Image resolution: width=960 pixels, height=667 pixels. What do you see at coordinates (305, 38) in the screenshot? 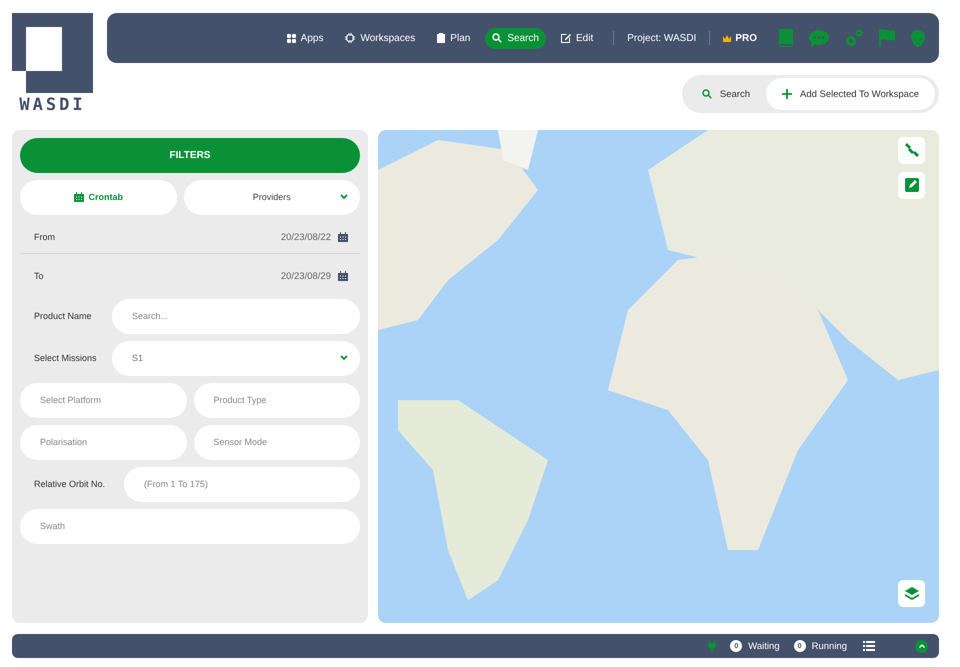
I see `nav-tab: Apps` at bounding box center [305, 38].